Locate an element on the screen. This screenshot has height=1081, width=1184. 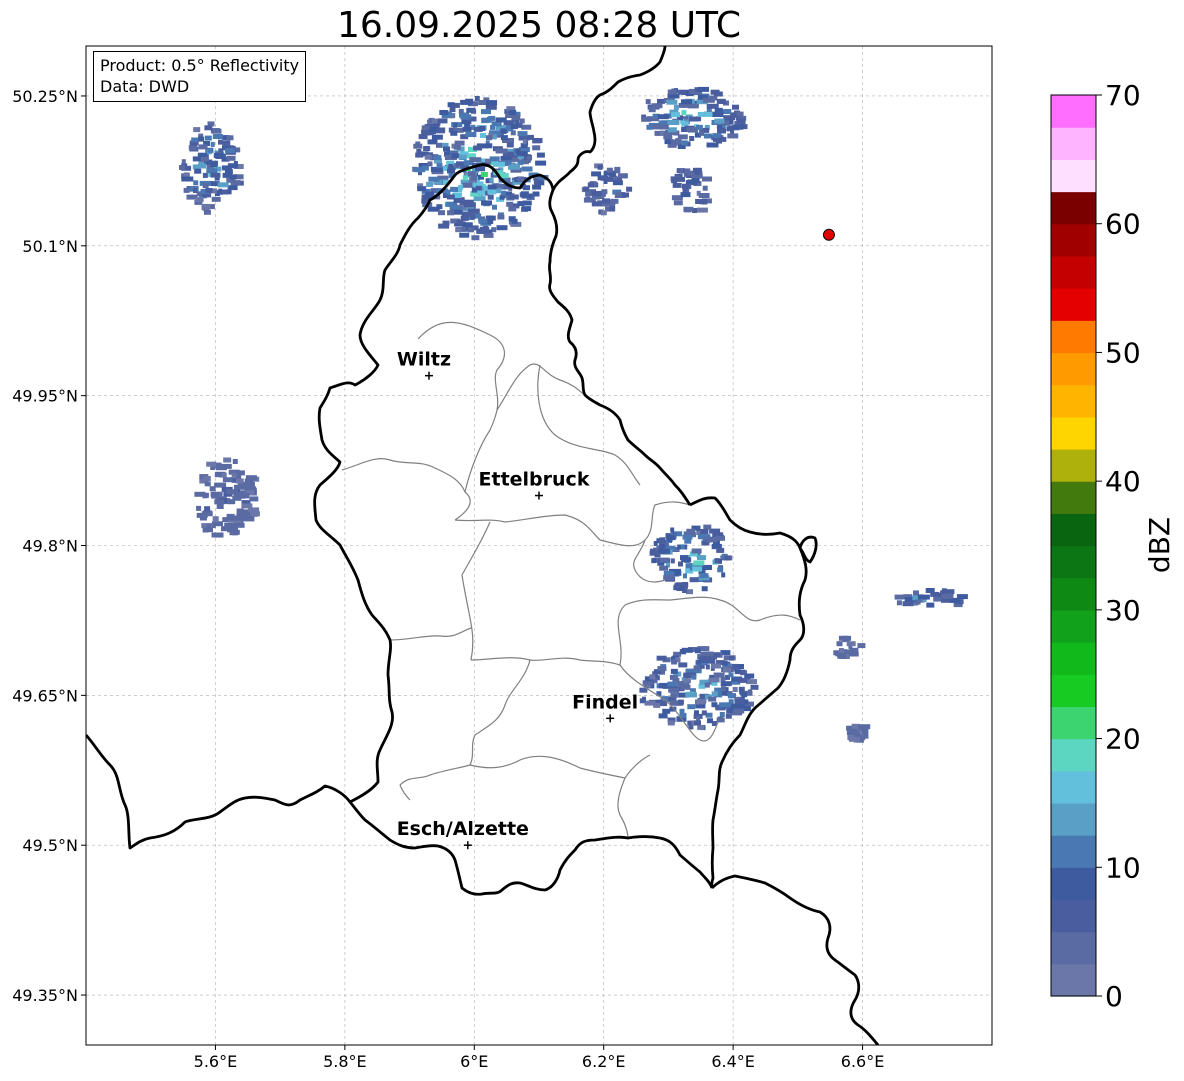
colorbar: 0 10 20 30 40 50 60 70 dBZ is located at coordinates (1113, 546).